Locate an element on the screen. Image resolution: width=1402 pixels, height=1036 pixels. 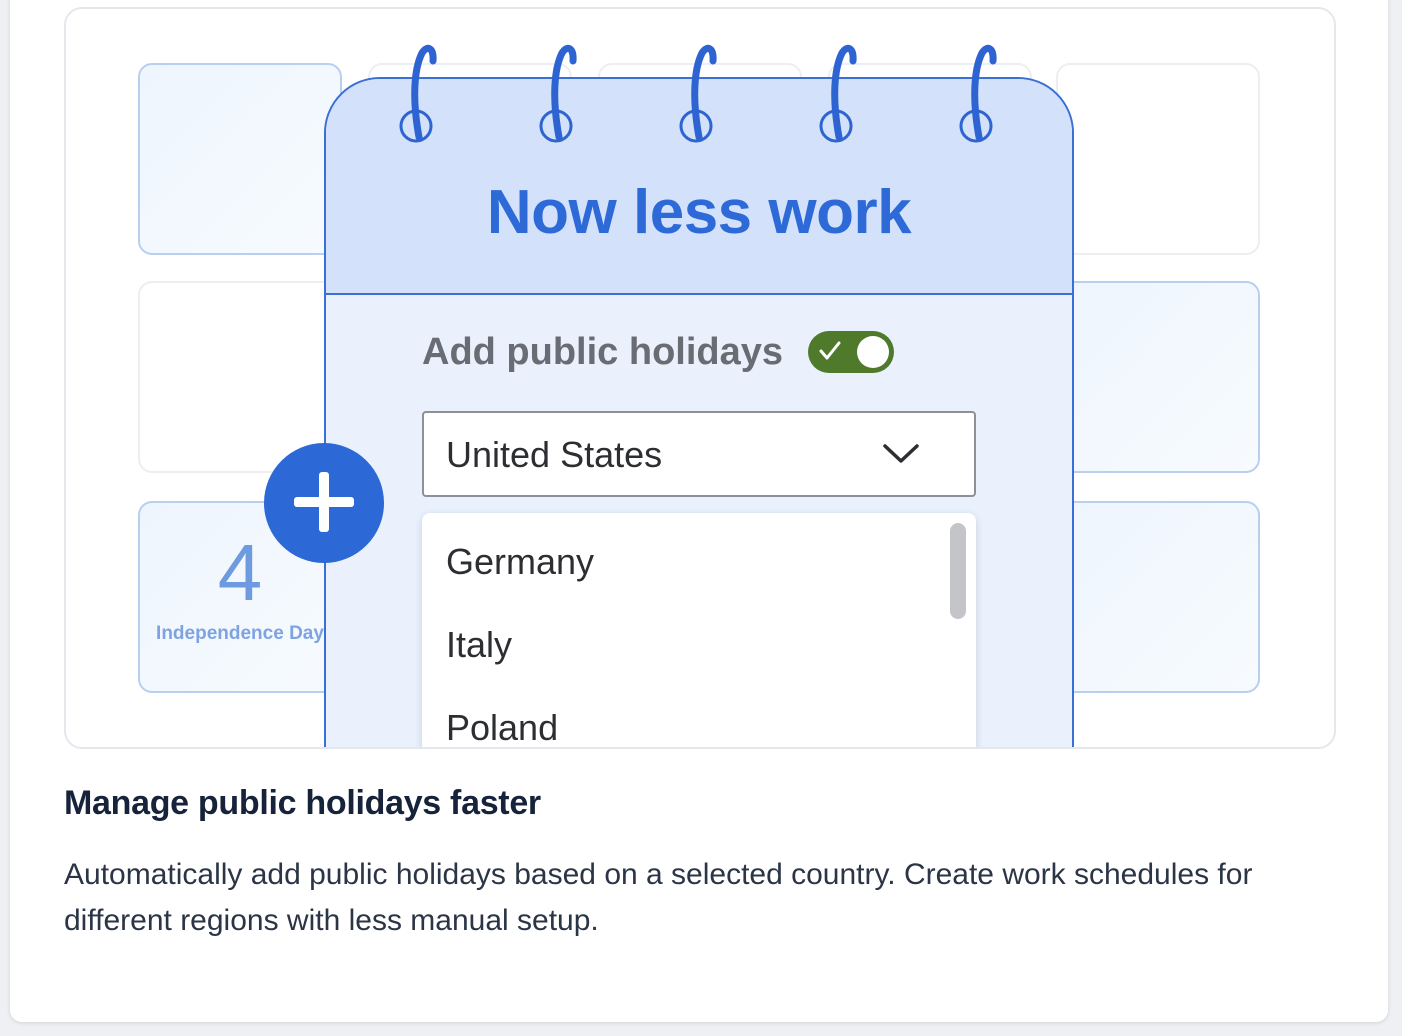
public-holidays-toggle is located at coordinates (851, 352).